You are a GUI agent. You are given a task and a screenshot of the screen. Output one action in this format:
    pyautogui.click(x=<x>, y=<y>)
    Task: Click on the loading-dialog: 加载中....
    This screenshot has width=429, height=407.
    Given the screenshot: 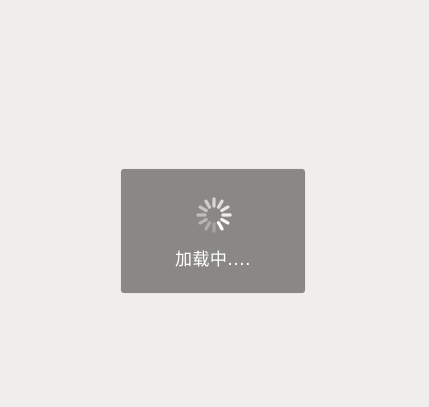 What is the action you would take?
    pyautogui.click(x=213, y=231)
    